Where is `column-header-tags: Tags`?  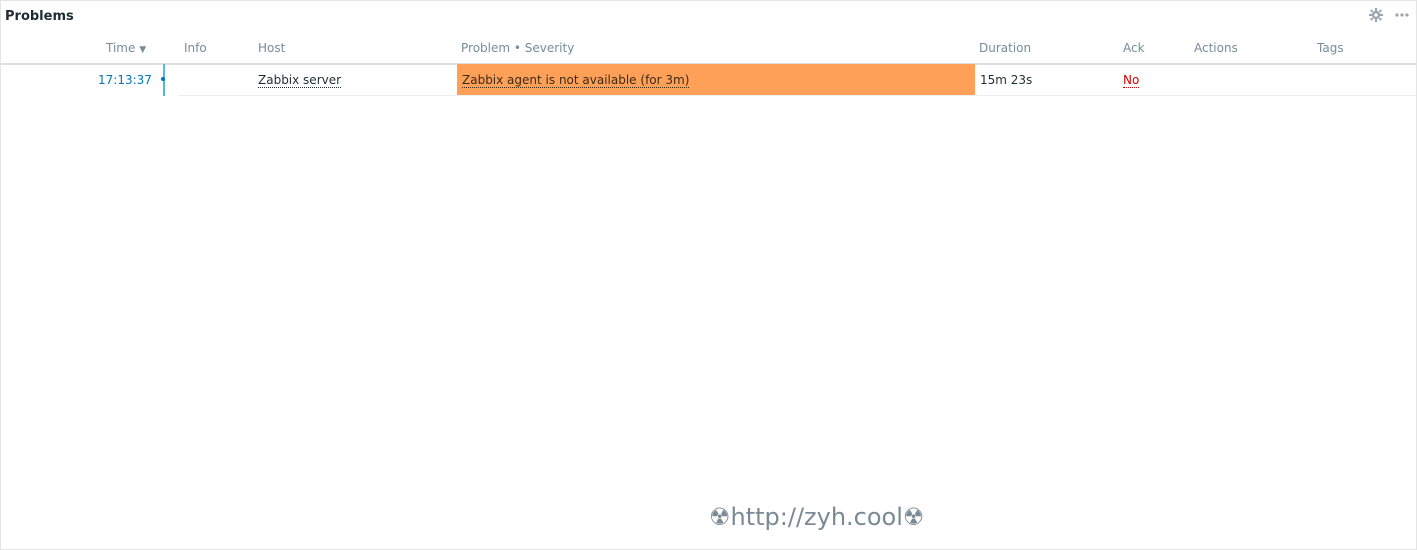 column-header-tags: Tags is located at coordinates (1330, 48).